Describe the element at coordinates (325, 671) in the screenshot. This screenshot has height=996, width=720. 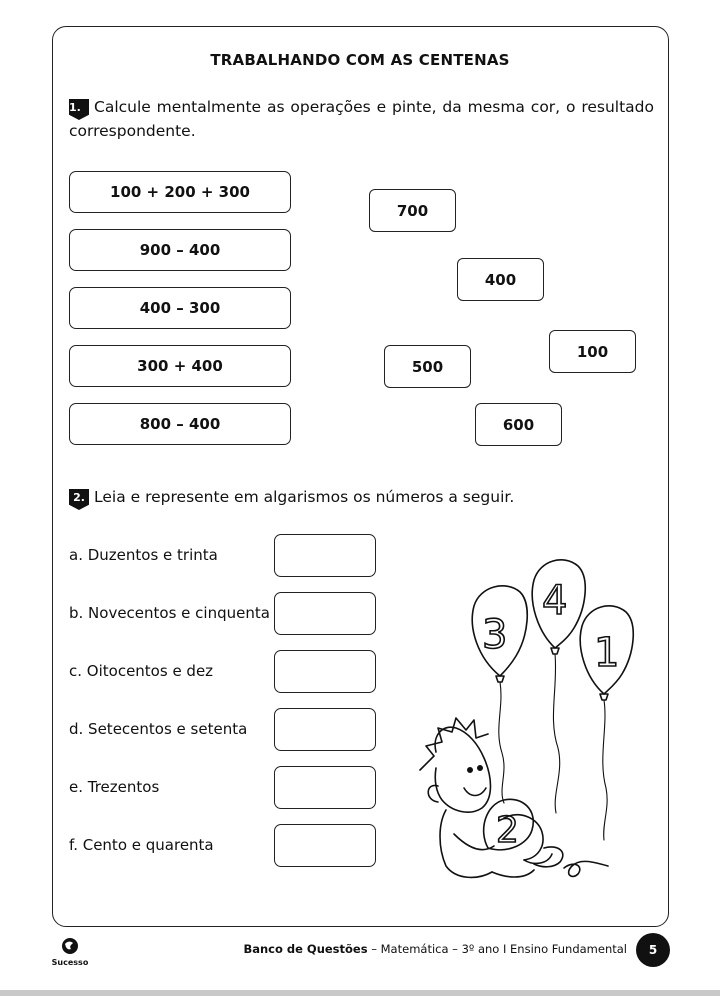
I see `answer-box-c` at that location.